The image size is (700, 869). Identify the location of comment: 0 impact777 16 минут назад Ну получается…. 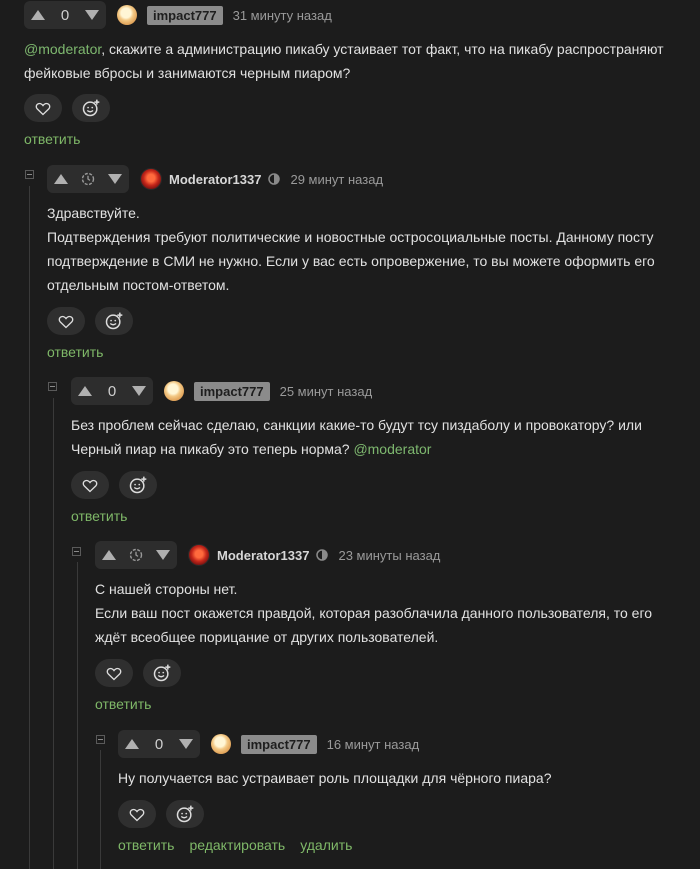
(398, 791).